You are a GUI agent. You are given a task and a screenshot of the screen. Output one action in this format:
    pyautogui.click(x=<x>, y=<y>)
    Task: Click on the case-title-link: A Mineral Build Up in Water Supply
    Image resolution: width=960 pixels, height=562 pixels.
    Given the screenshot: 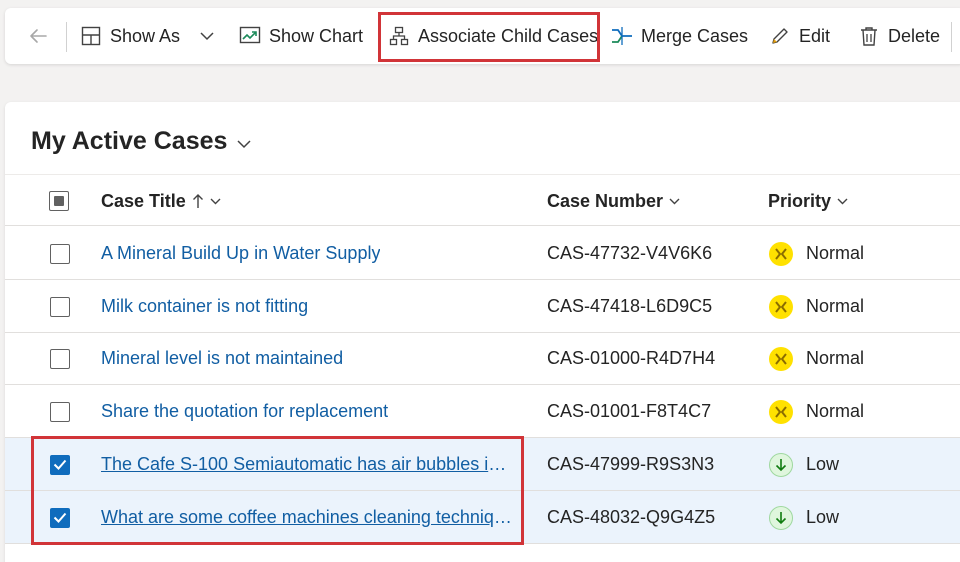 What is the action you would take?
    pyautogui.click(x=240, y=253)
    